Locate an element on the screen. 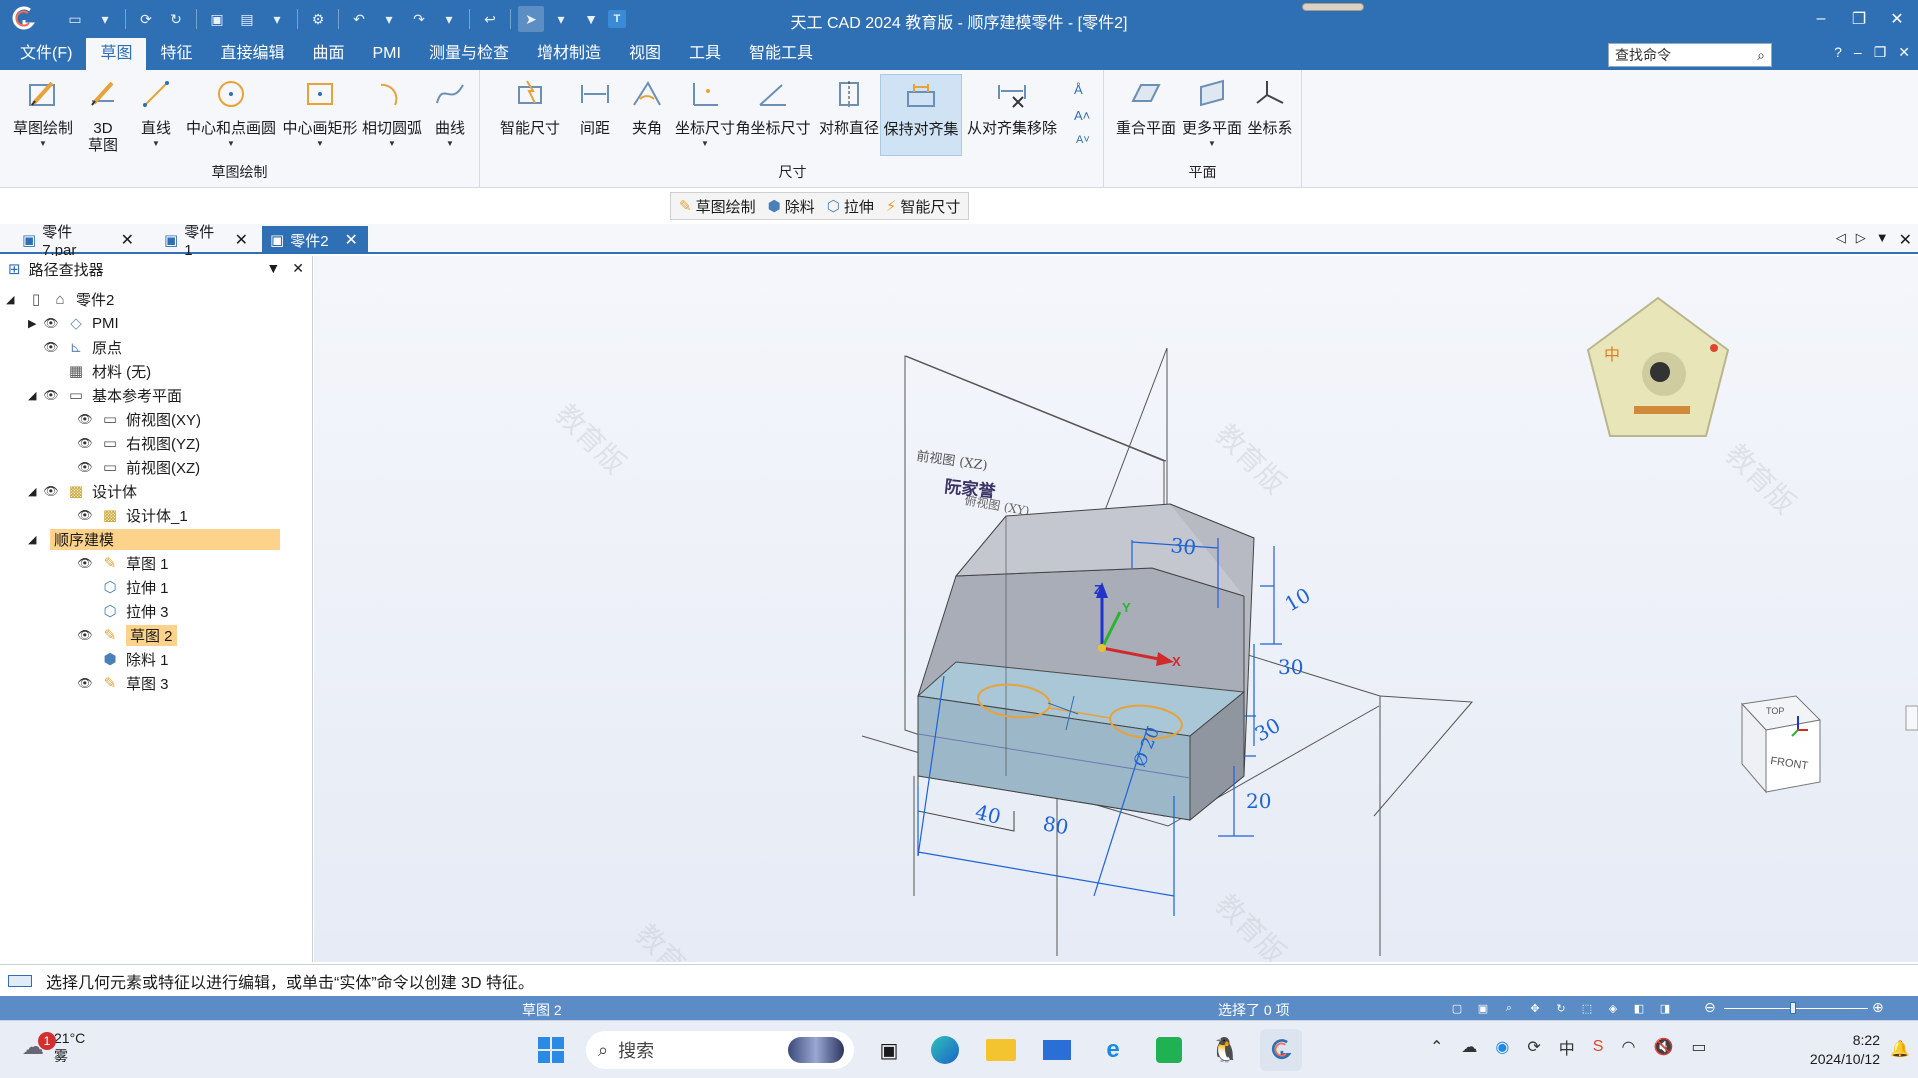 The height and width of the screenshot is (1078, 1918). pin-icon: ▼ is located at coordinates (273, 268).